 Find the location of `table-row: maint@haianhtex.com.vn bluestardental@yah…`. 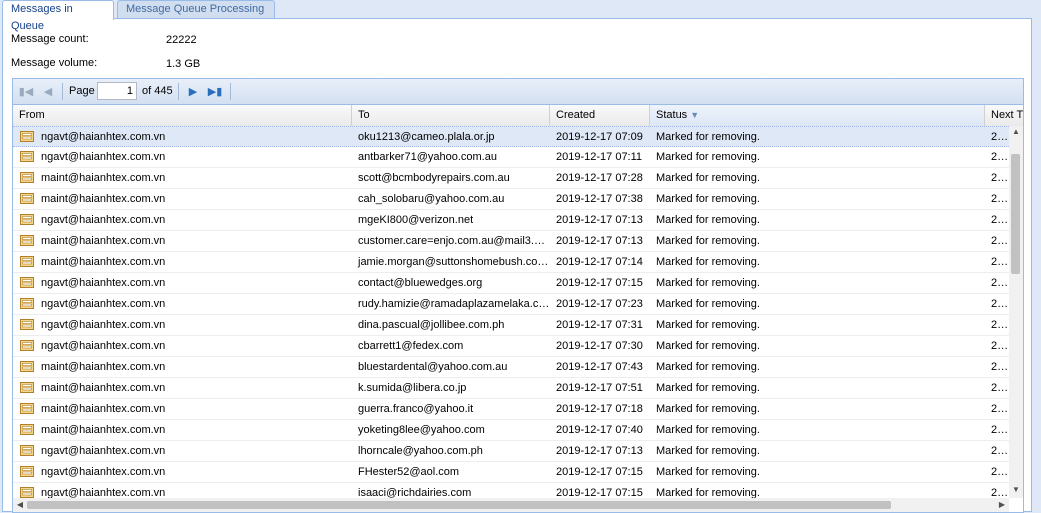

table-row: maint@haianhtex.com.vn bluestardental@yah… is located at coordinates (511, 367).